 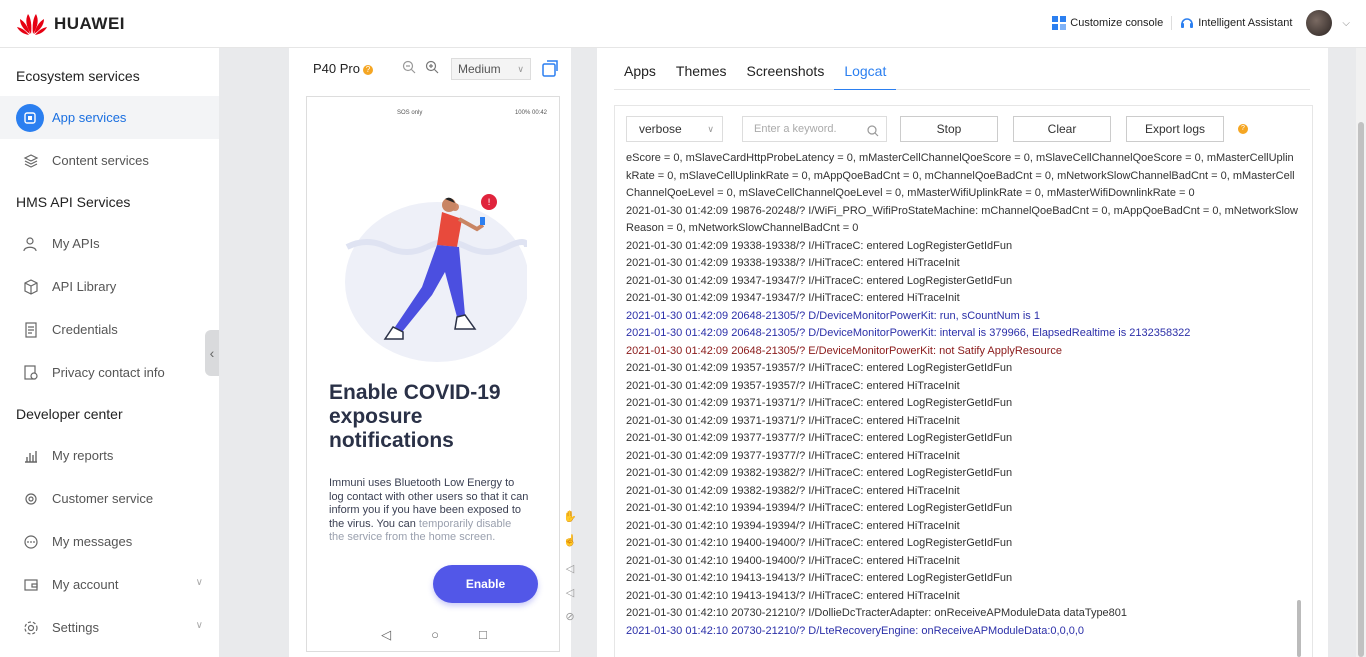 What do you see at coordinates (795, 129) in the screenshot?
I see `log-search-placeholder: Enter a keyword.` at bounding box center [795, 129].